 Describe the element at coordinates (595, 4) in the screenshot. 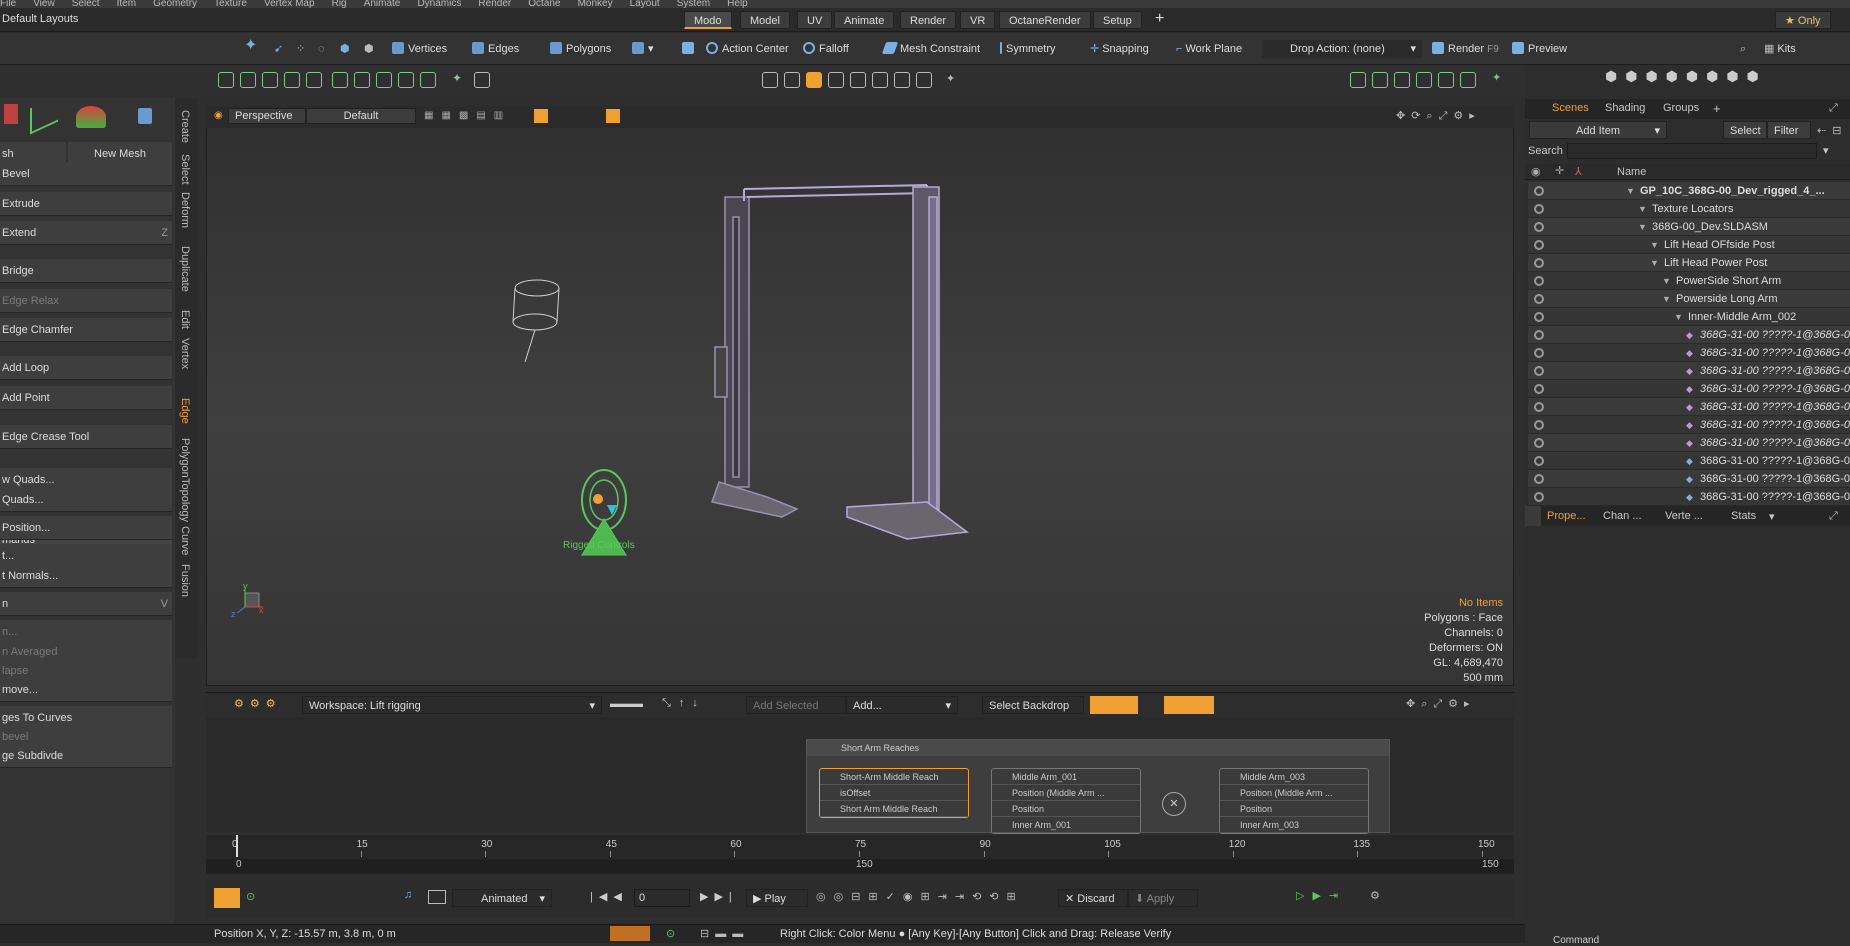

I see `menu-monkey: Monkey` at that location.